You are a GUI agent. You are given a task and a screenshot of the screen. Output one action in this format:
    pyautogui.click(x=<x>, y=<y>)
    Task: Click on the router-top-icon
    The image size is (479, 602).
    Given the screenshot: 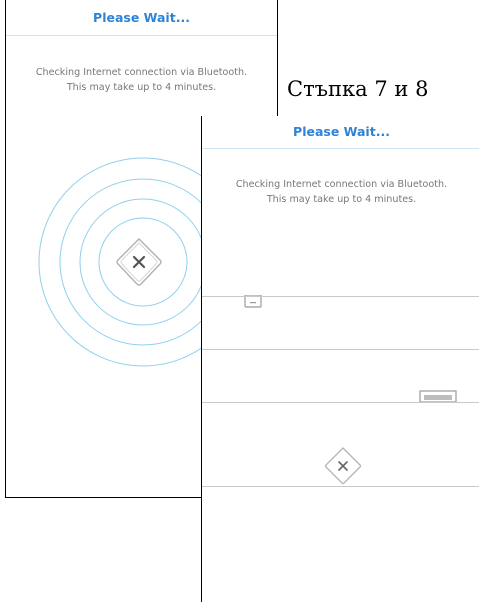 What is the action you would take?
    pyautogui.click(x=253, y=301)
    